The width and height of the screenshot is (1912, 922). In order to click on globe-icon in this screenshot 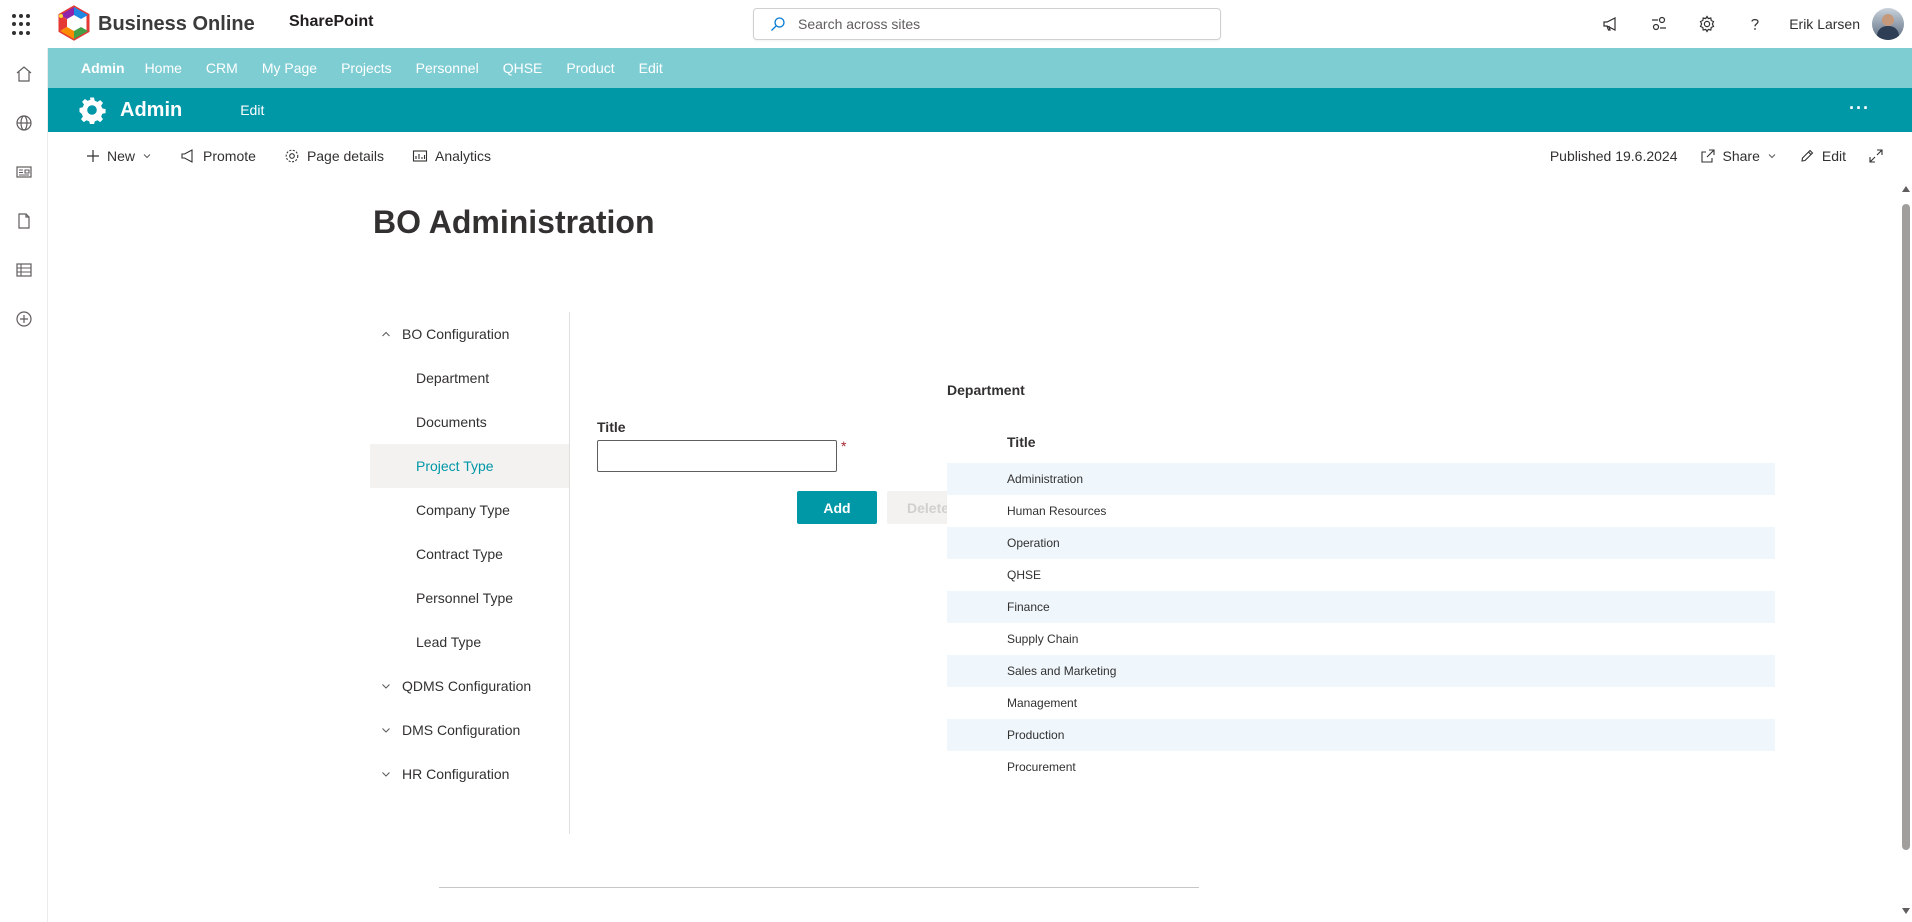, I will do `click(24, 122)`.